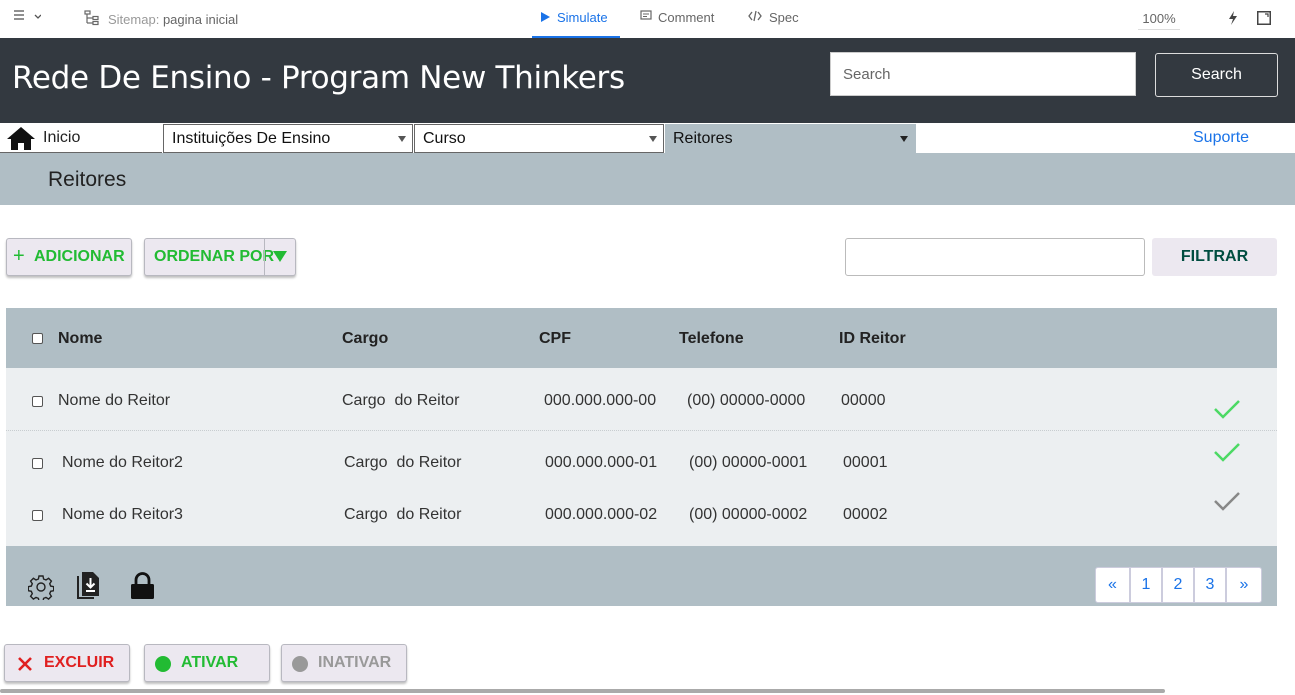 This screenshot has width=1295, height=695. What do you see at coordinates (41, 587) in the screenshot?
I see `gear-icon` at bounding box center [41, 587].